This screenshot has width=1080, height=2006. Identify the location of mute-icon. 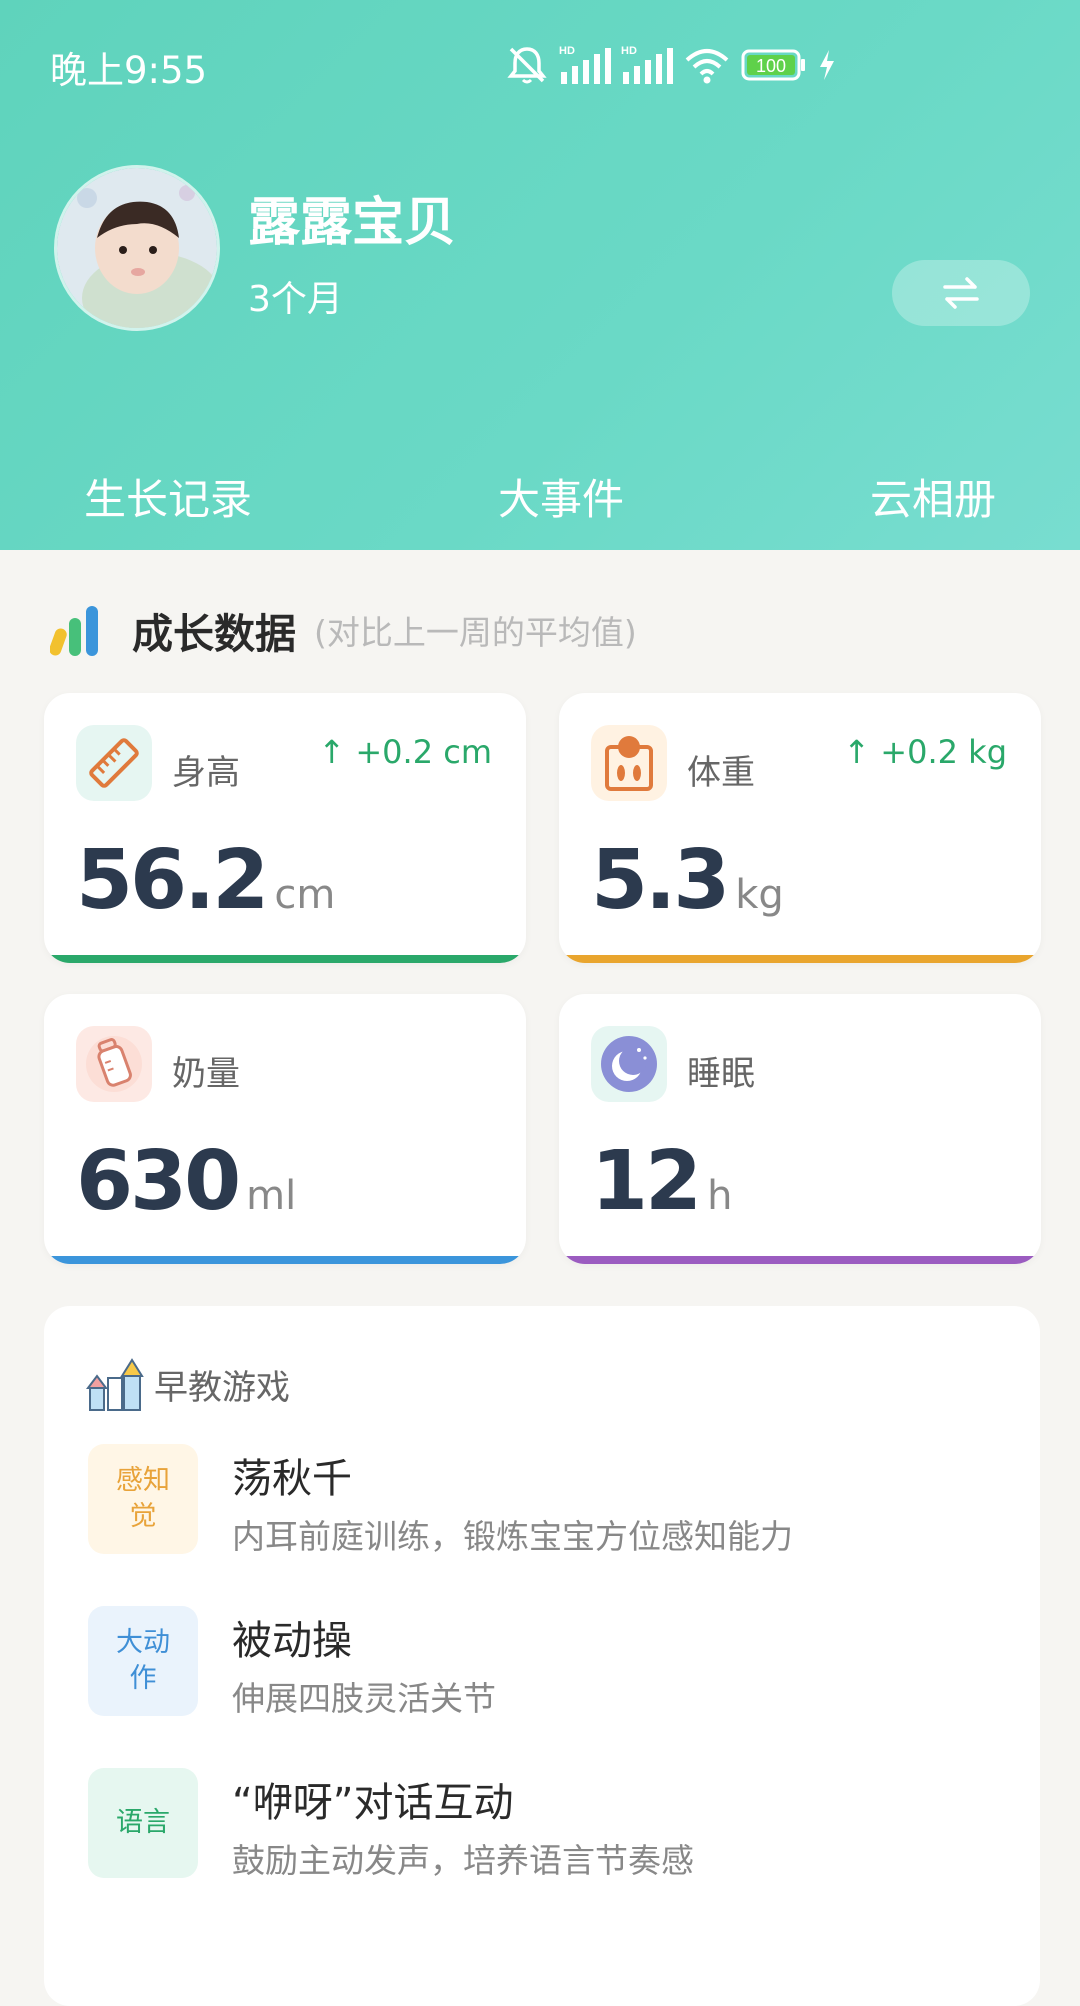
(527, 65).